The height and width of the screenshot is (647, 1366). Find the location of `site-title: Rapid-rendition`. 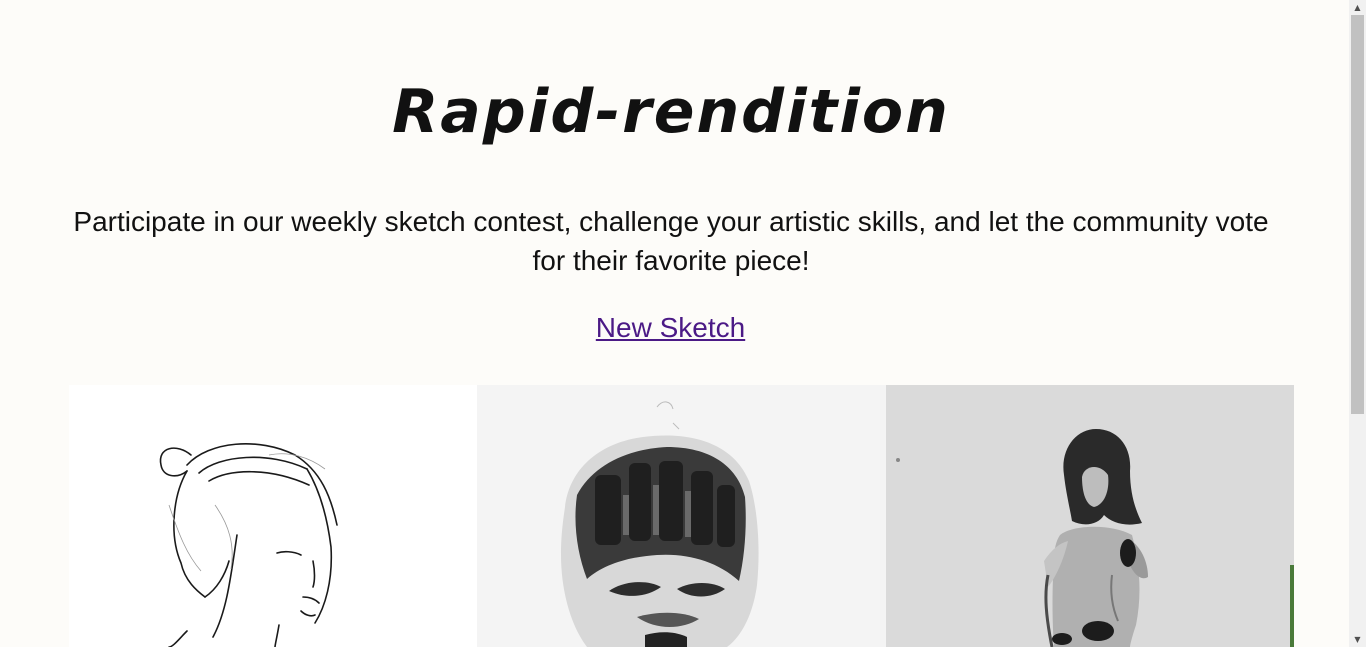

site-title: Rapid-rendition is located at coordinates (671, 112).